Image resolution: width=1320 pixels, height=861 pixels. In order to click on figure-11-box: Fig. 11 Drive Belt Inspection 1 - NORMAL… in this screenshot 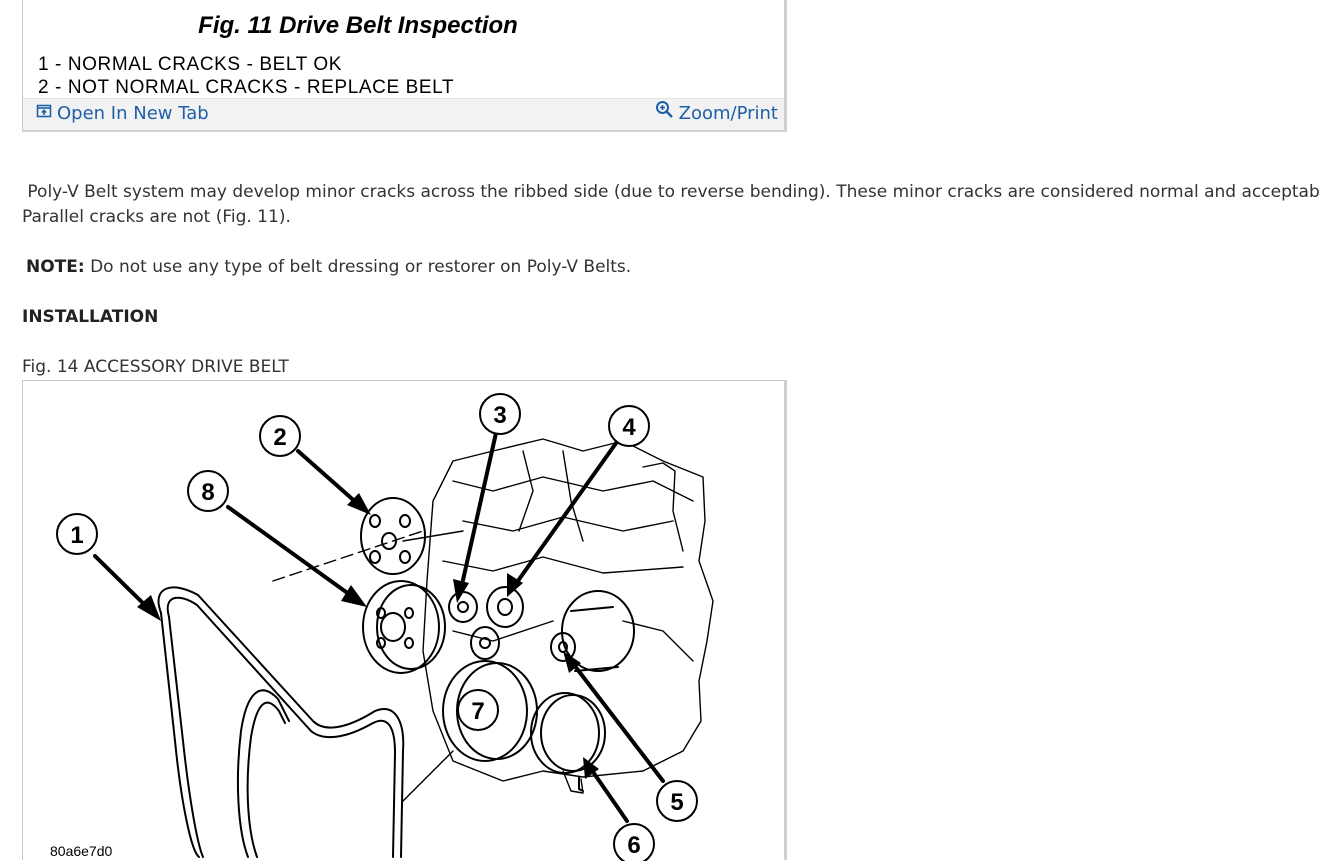, I will do `click(404, 66)`.